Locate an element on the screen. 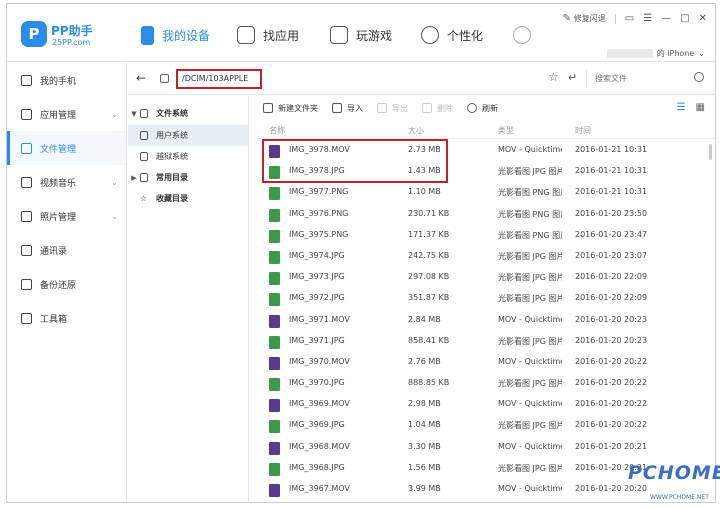 This screenshot has height=508, width=720. tree-file-system: ▼ 文件系统 is located at coordinates (188, 113).